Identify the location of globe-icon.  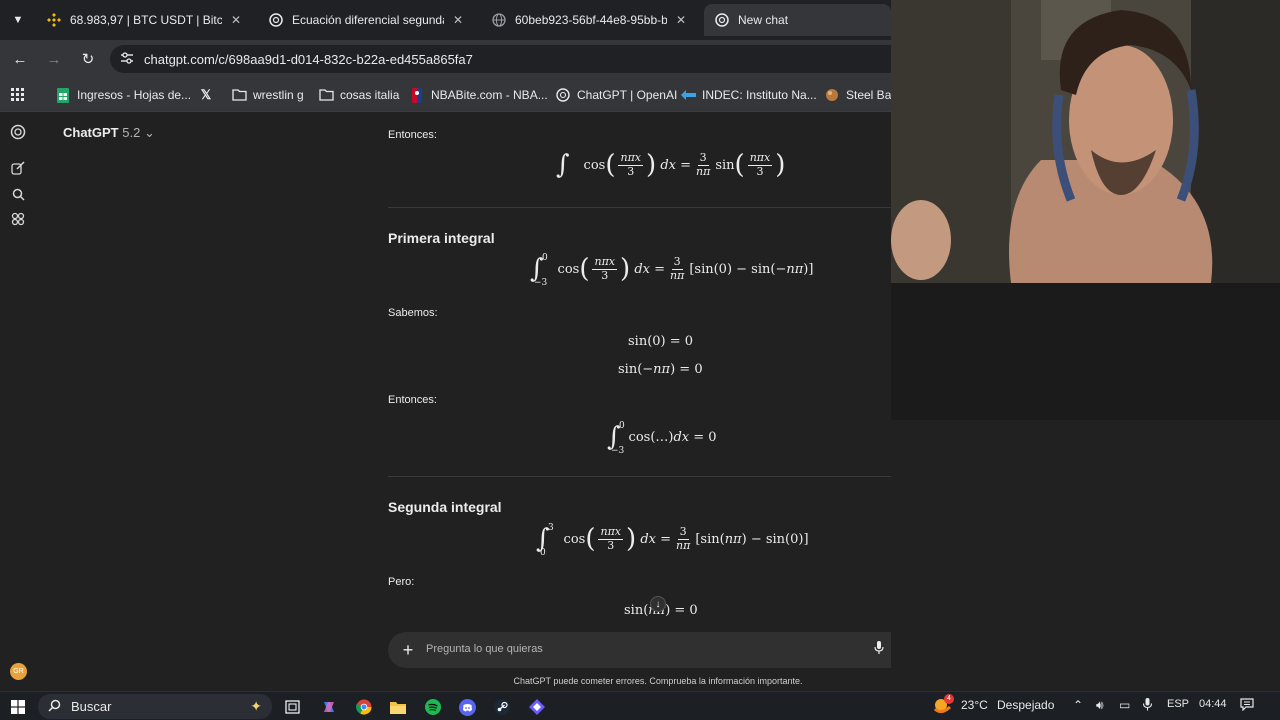
(499, 20).